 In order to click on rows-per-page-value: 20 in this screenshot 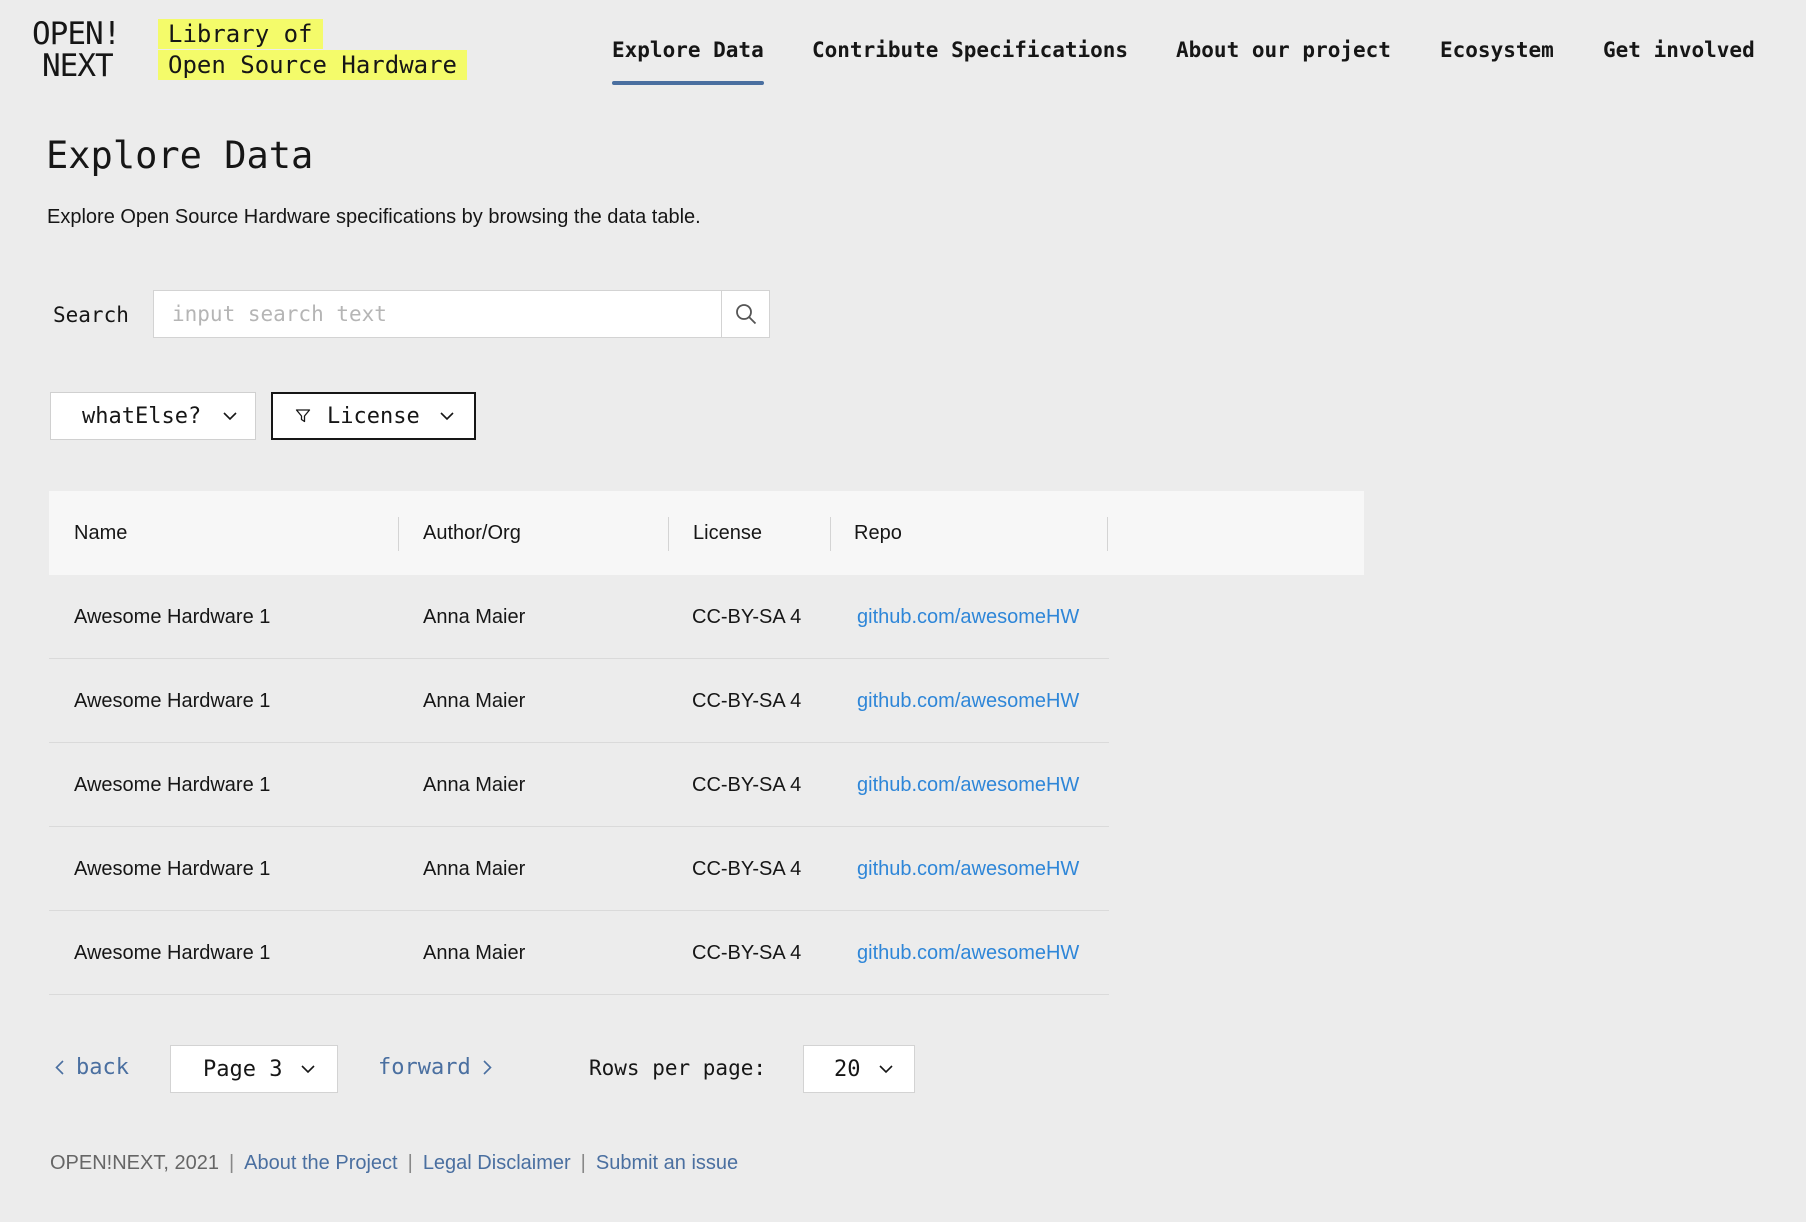, I will do `click(847, 1069)`.